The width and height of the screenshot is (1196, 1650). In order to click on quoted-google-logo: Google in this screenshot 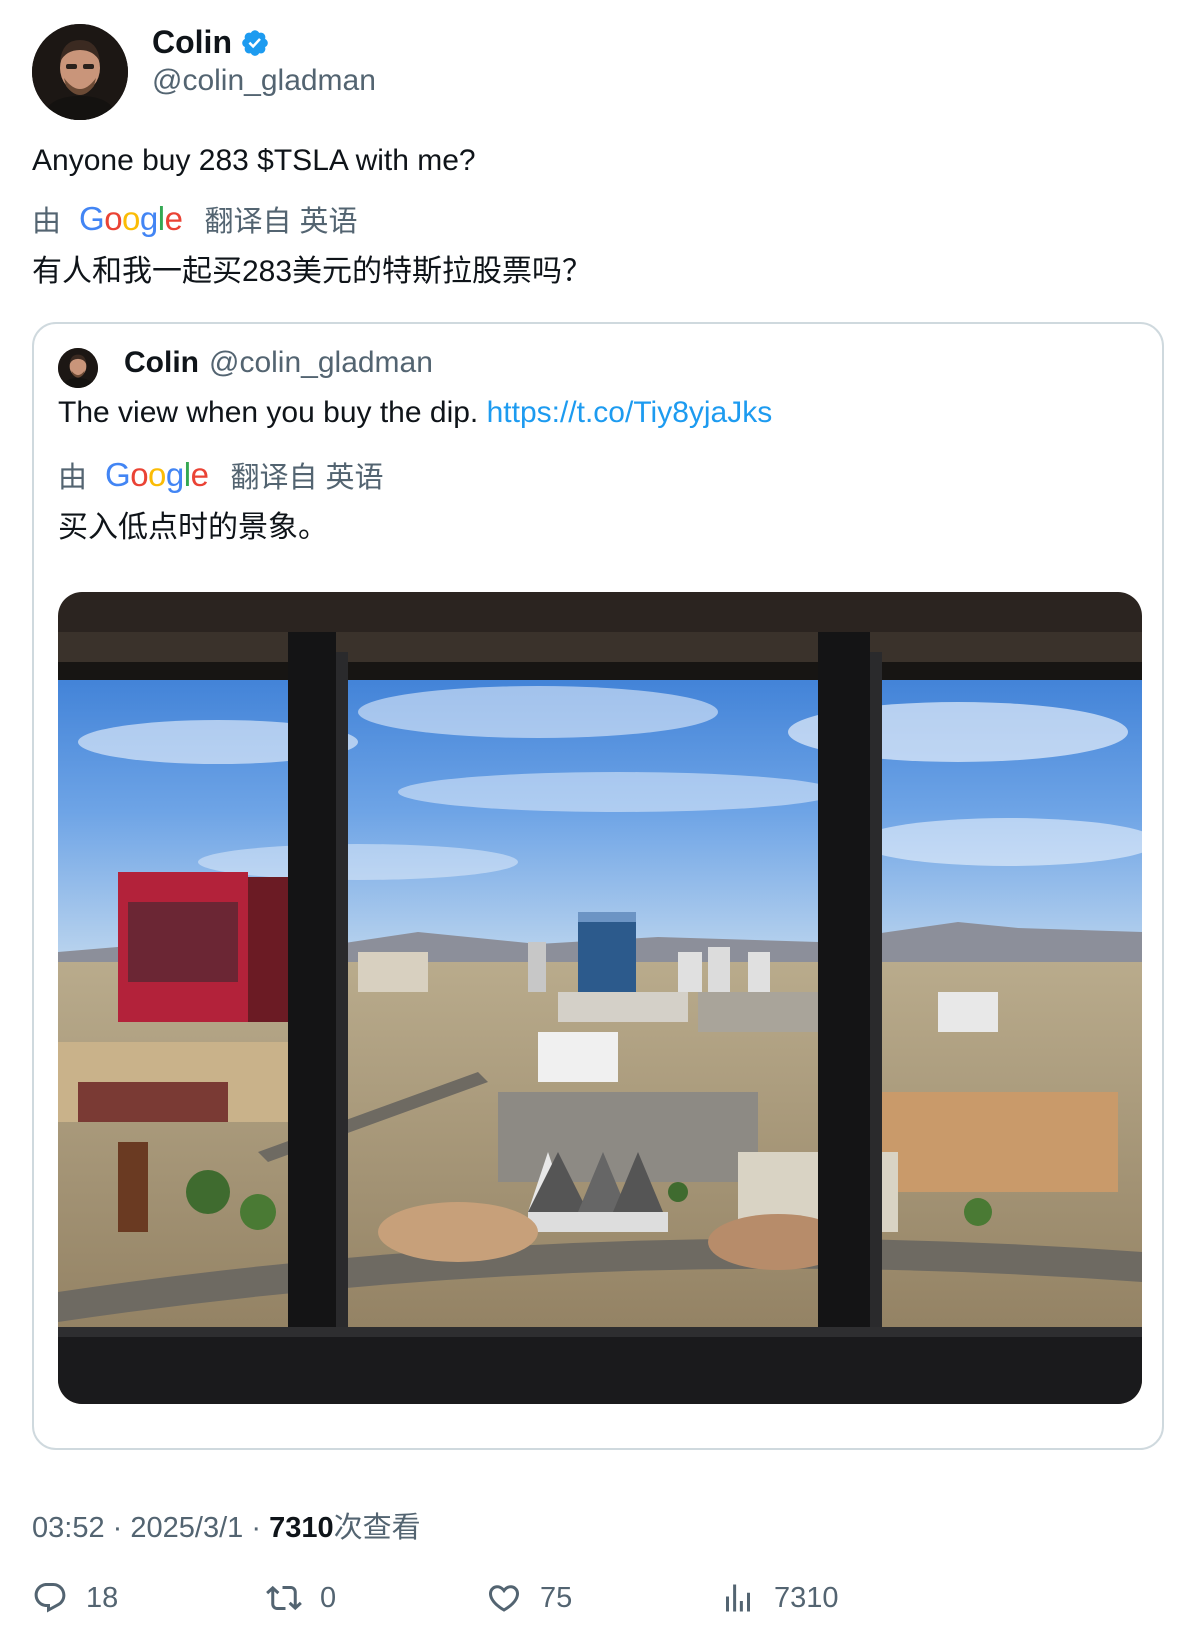, I will do `click(157, 474)`.